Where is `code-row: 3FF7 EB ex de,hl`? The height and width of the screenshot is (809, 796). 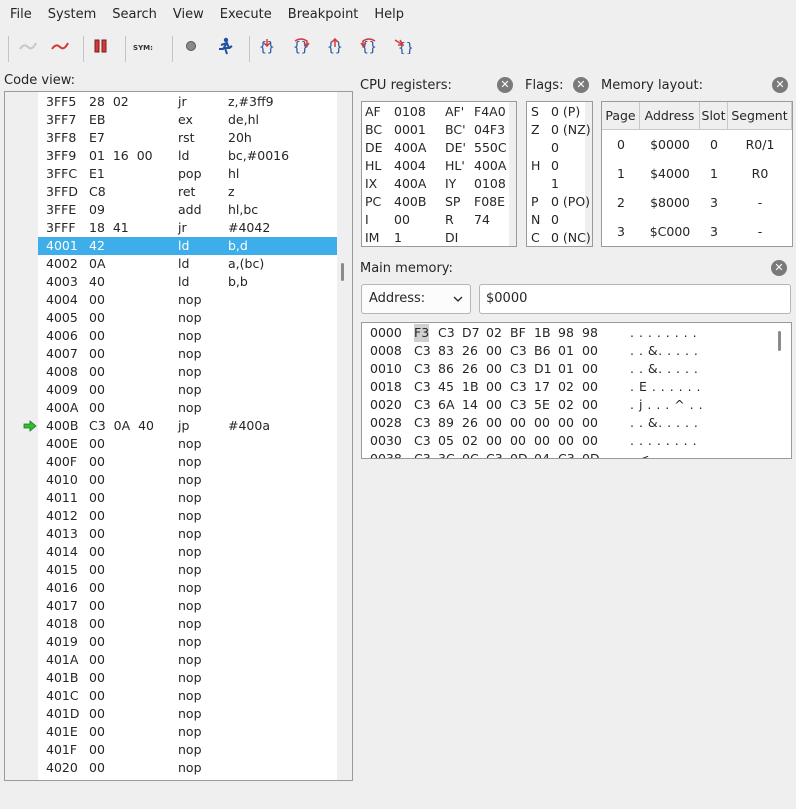
code-row: 3FF7 EB ex de,hl is located at coordinates (187, 120).